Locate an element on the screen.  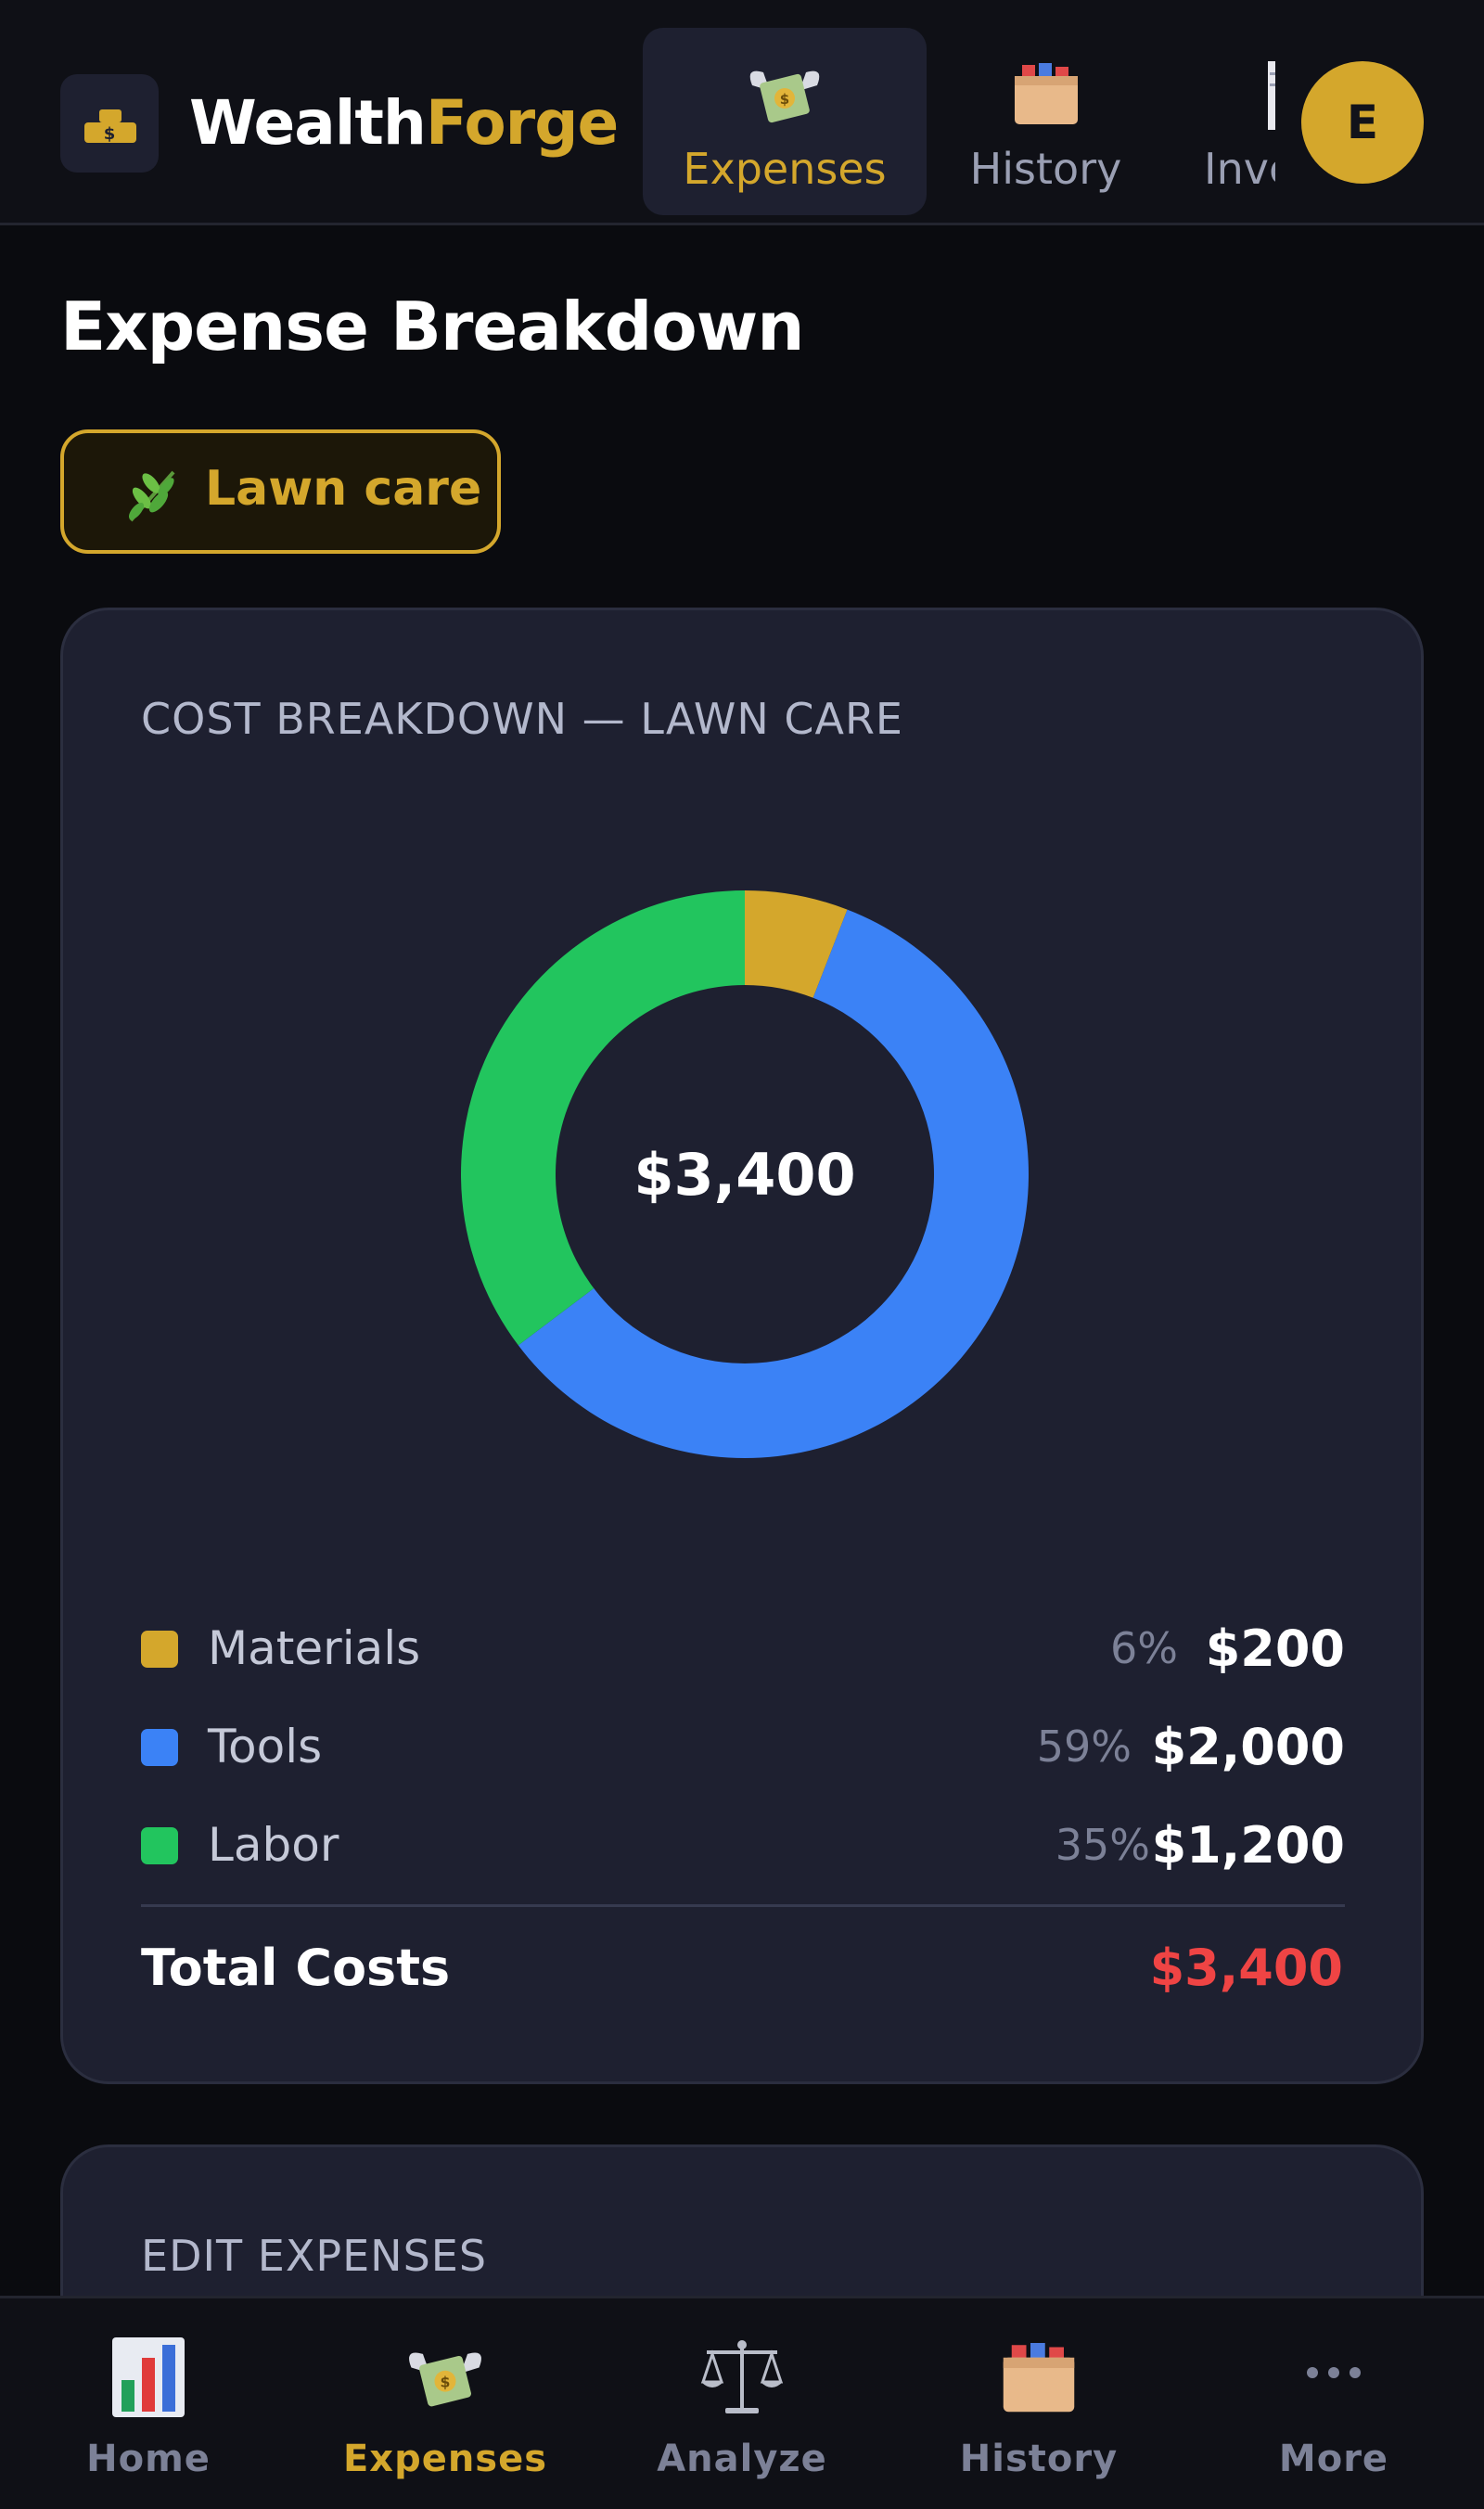
edit-expenses-heading: EDIT EXPENSES is located at coordinates (314, 2256).